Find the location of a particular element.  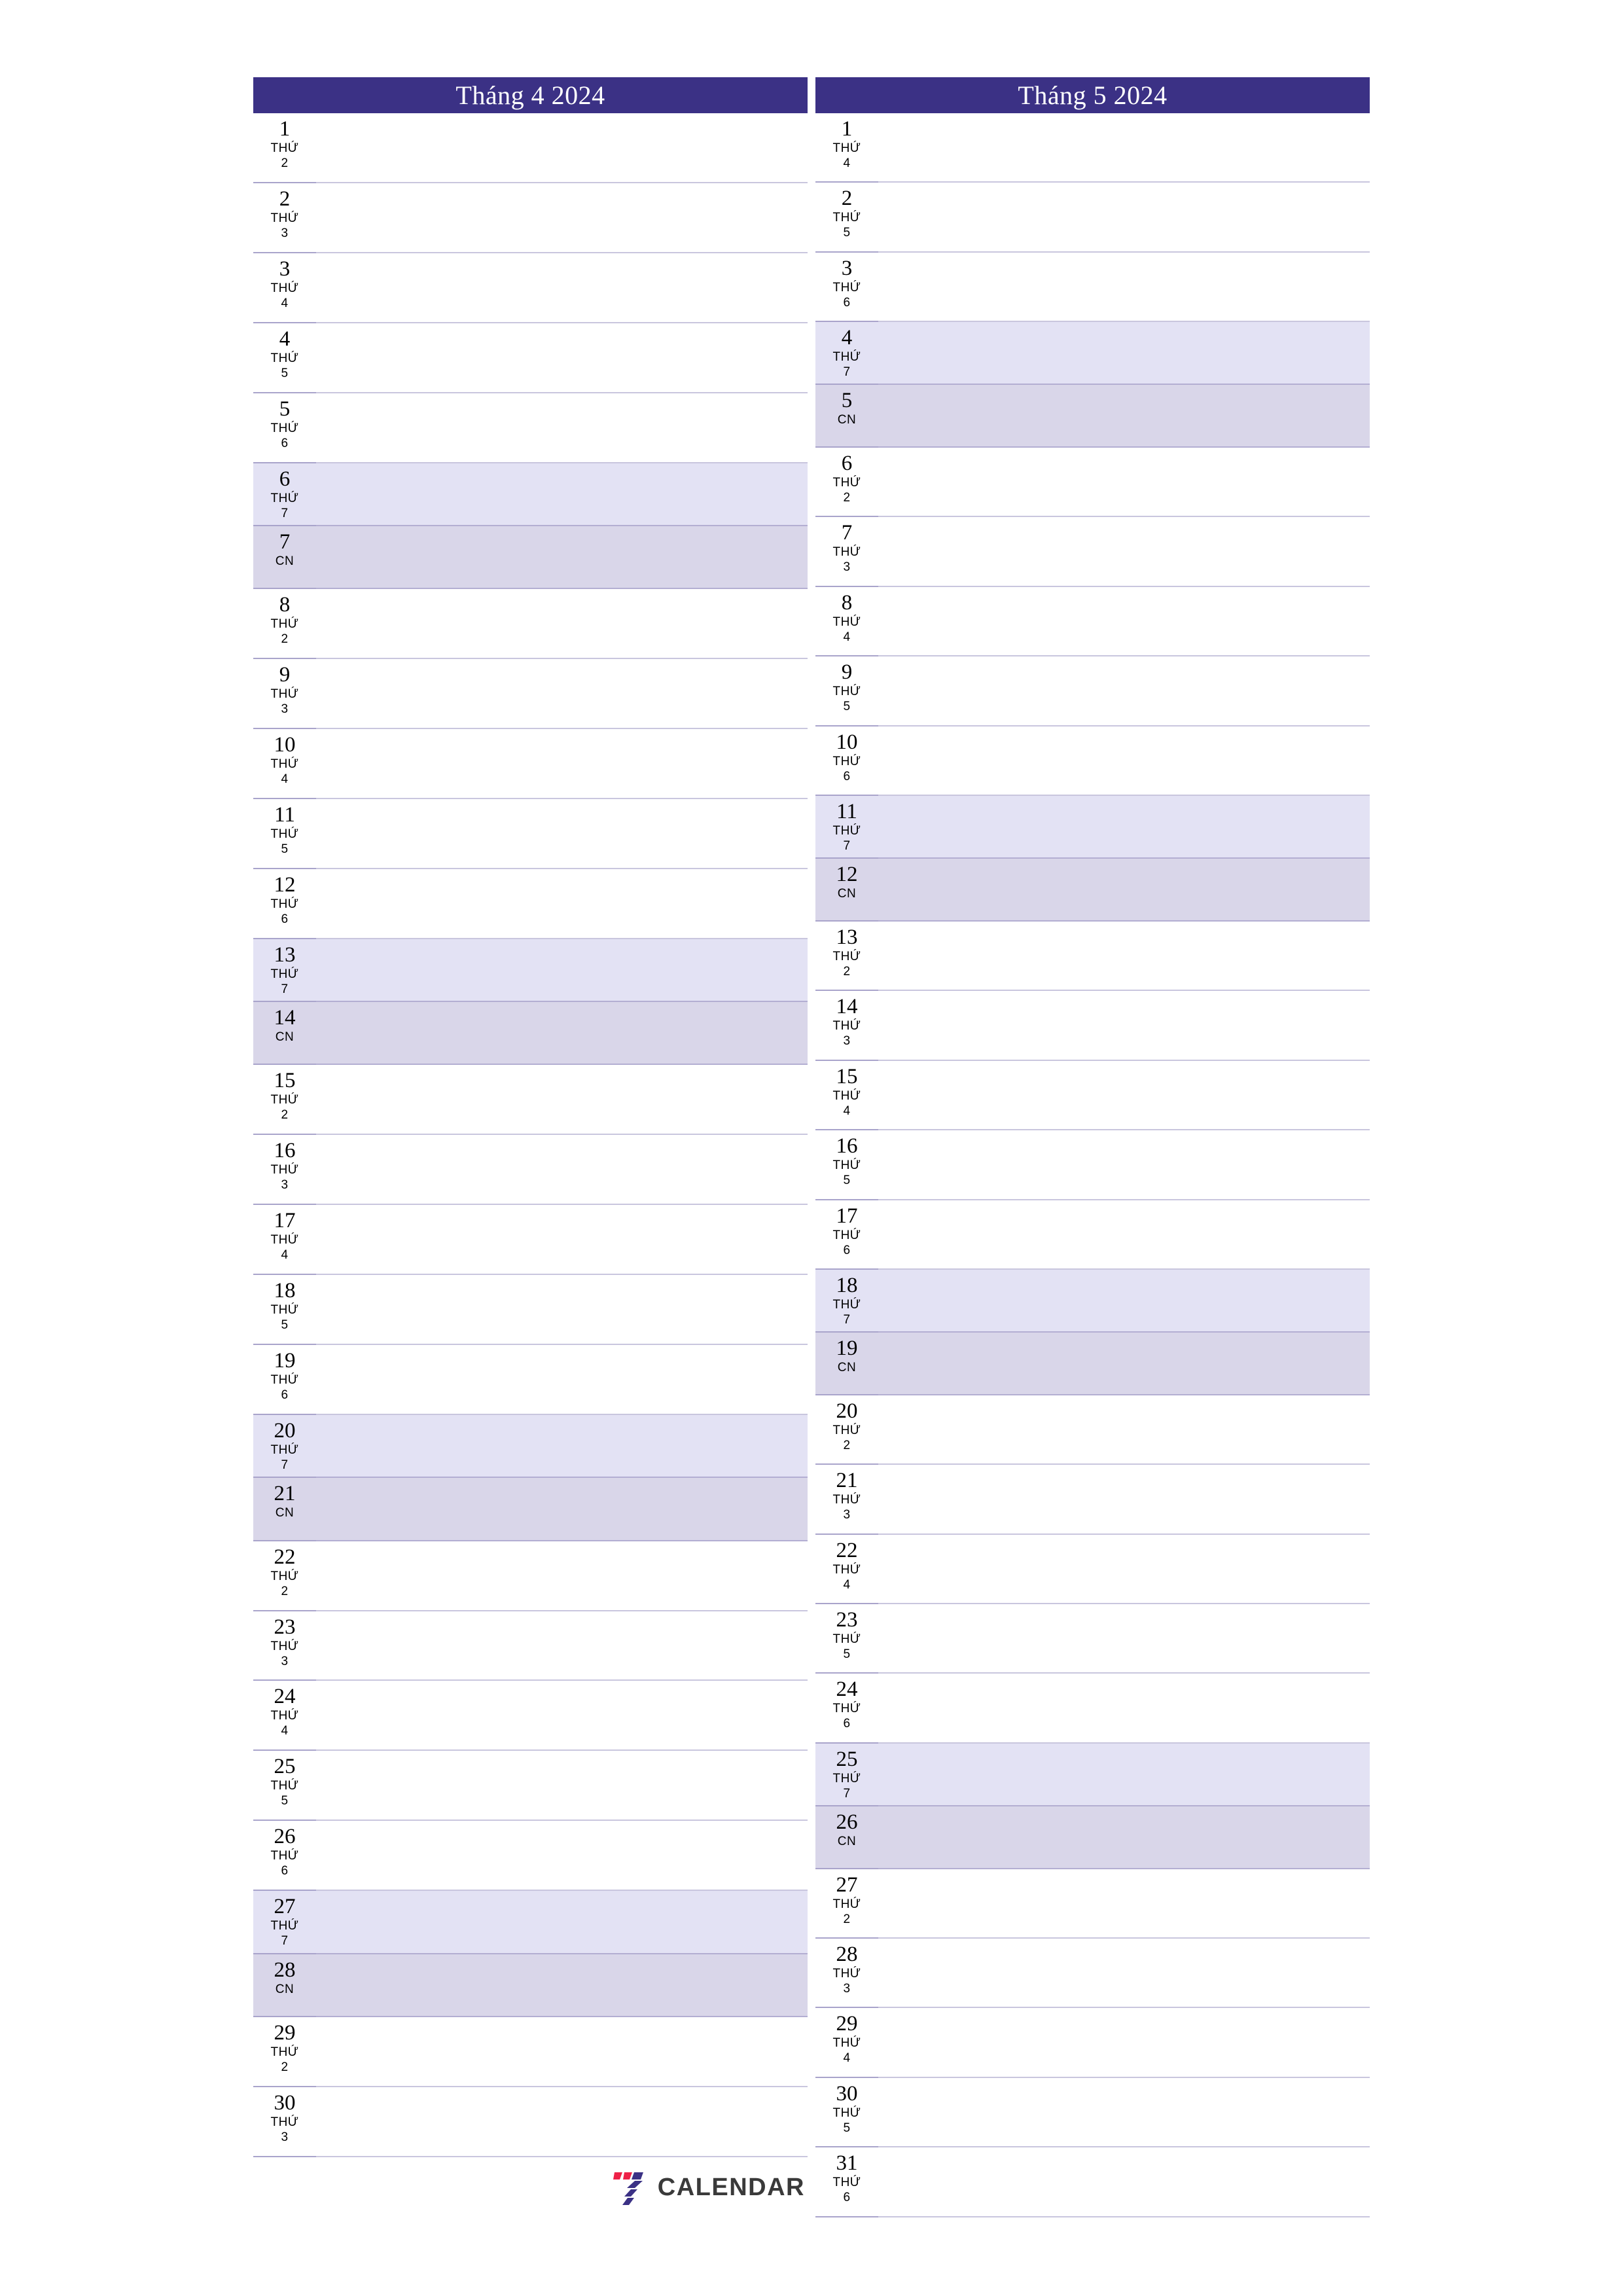

day-row: 30 THỨ 5 is located at coordinates (1092, 2112).